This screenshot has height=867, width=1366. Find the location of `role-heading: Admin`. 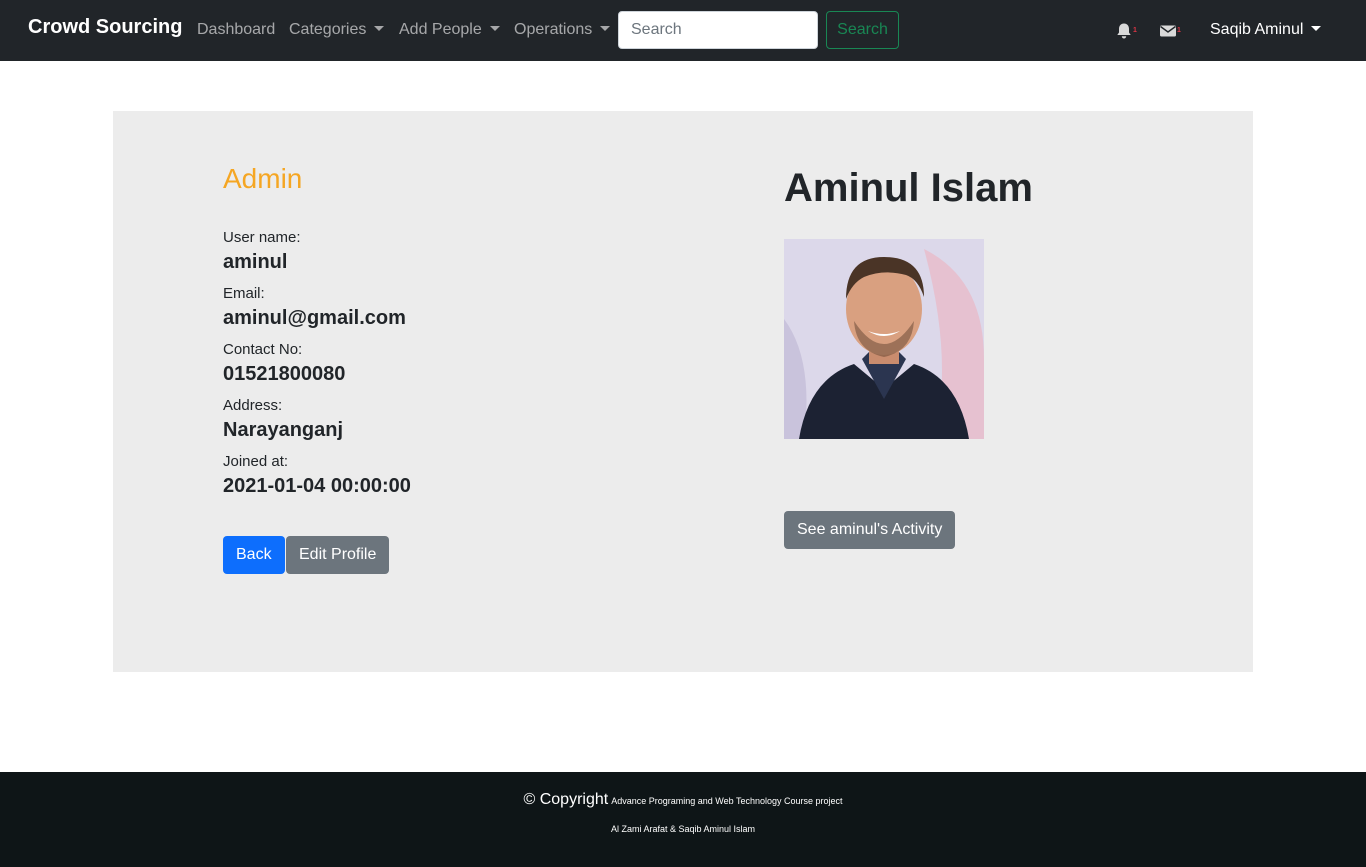

role-heading: Admin is located at coordinates (263, 178).